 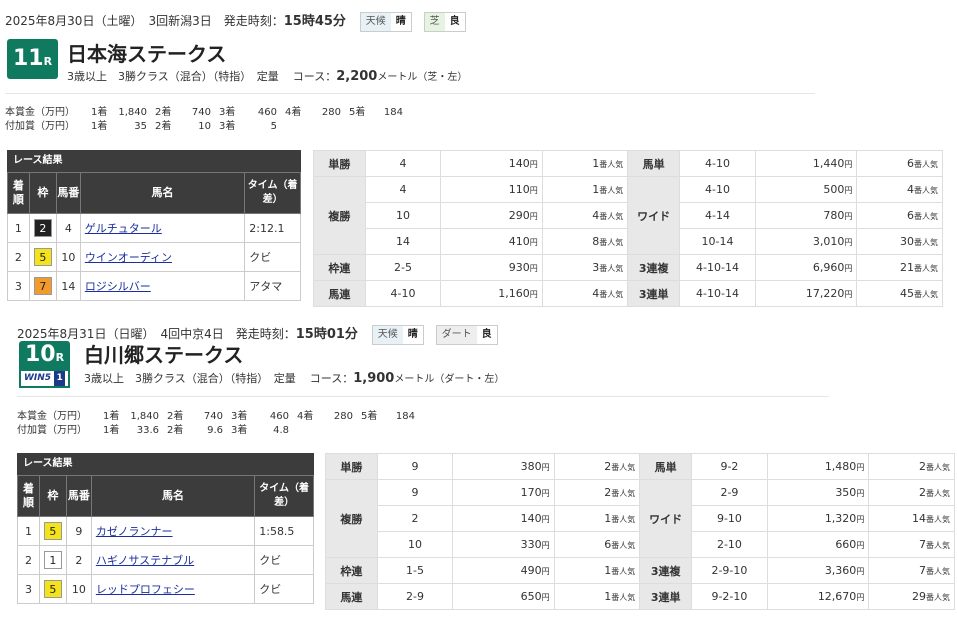 What do you see at coordinates (654, 163) in the screenshot?
I see `bet-type: 馬単` at bounding box center [654, 163].